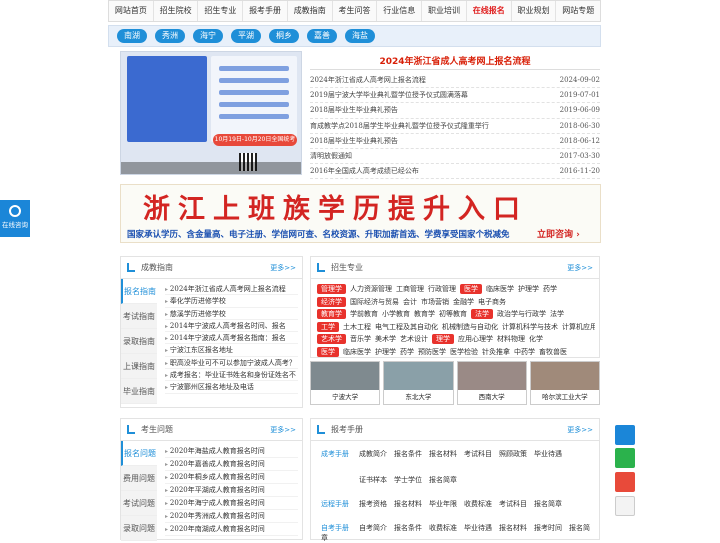 The height and width of the screenshot is (543, 720). What do you see at coordinates (408, 454) in the screenshot?
I see `handbook-link: 报名条件` at bounding box center [408, 454].